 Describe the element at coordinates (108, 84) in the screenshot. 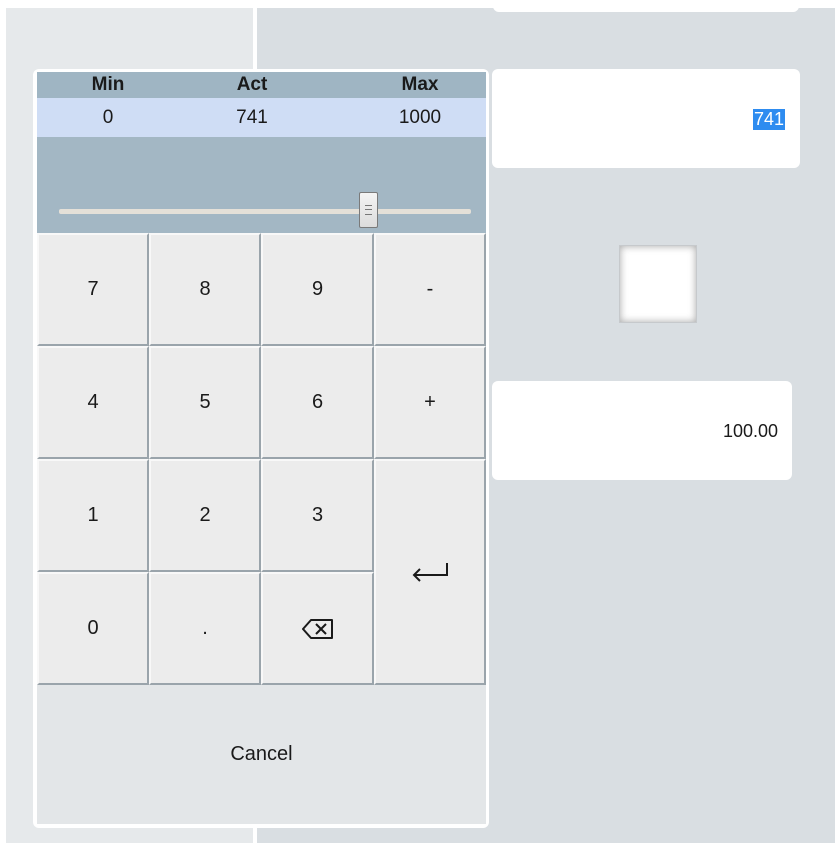

I see `min-label: Min` at that location.